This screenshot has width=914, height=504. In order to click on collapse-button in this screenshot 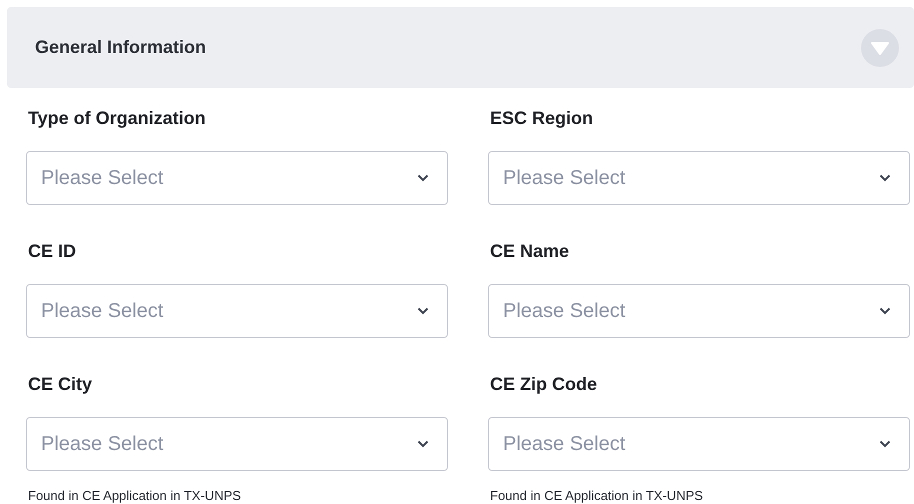, I will do `click(880, 47)`.